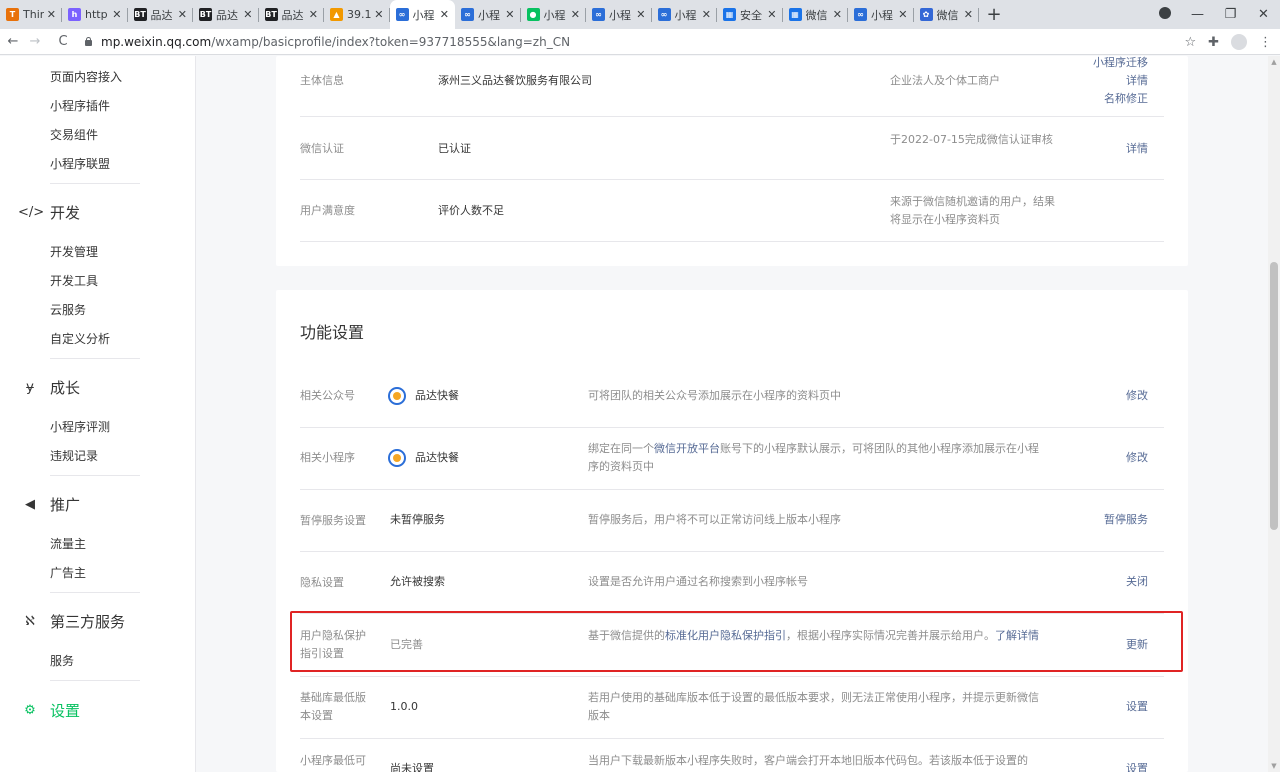  Describe the element at coordinates (49, 387) in the screenshot. I see `sidebar-section-growth: ɏ 成长` at that location.